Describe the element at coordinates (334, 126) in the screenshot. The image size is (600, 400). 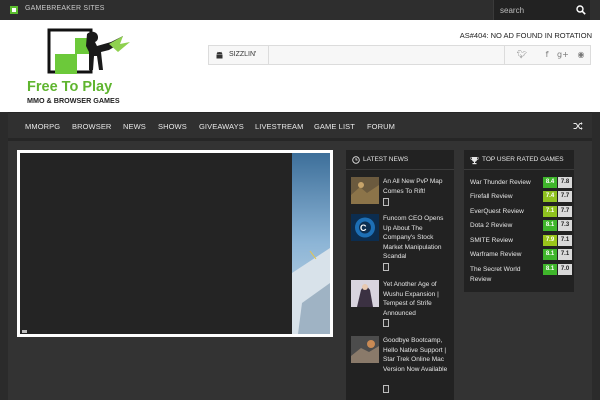
I see `nav-item-game-list: GAME LIST` at that location.